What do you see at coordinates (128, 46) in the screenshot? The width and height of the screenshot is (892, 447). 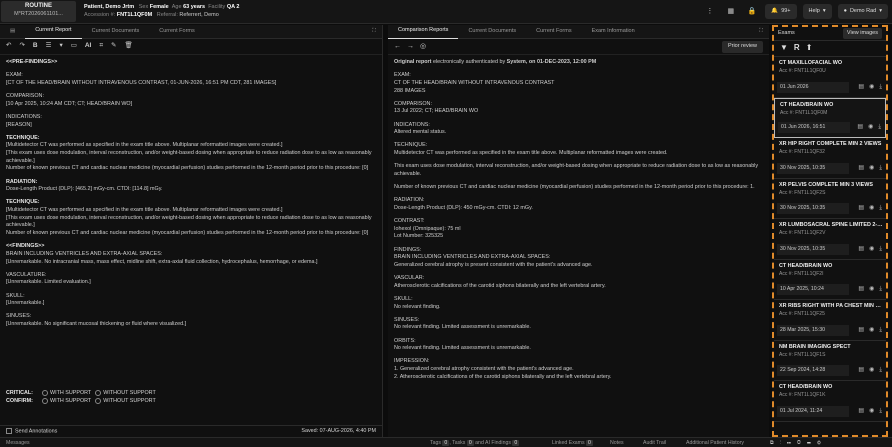 I see `trash-icon: 🗑` at bounding box center [128, 46].